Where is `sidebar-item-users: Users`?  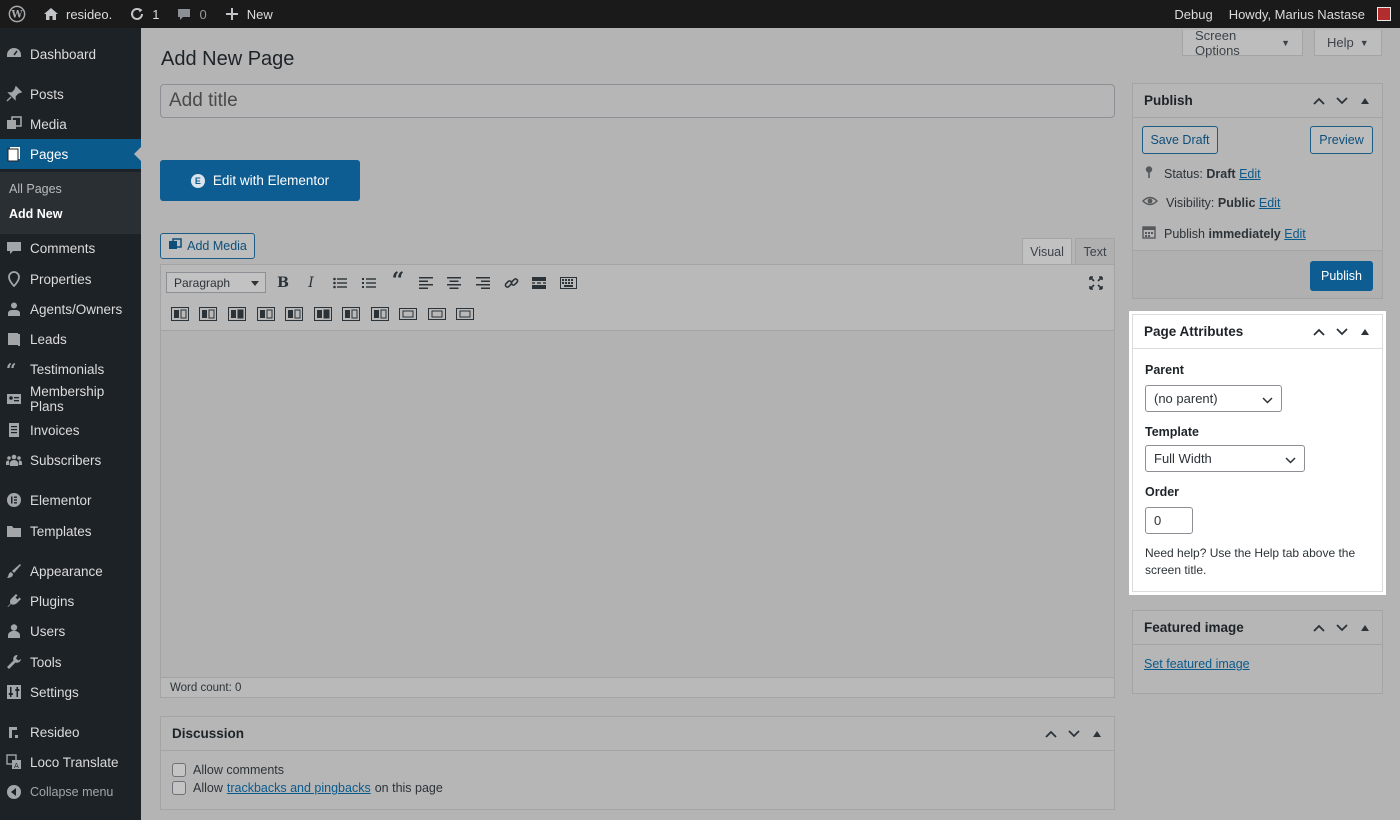 sidebar-item-users: Users is located at coordinates (70, 631).